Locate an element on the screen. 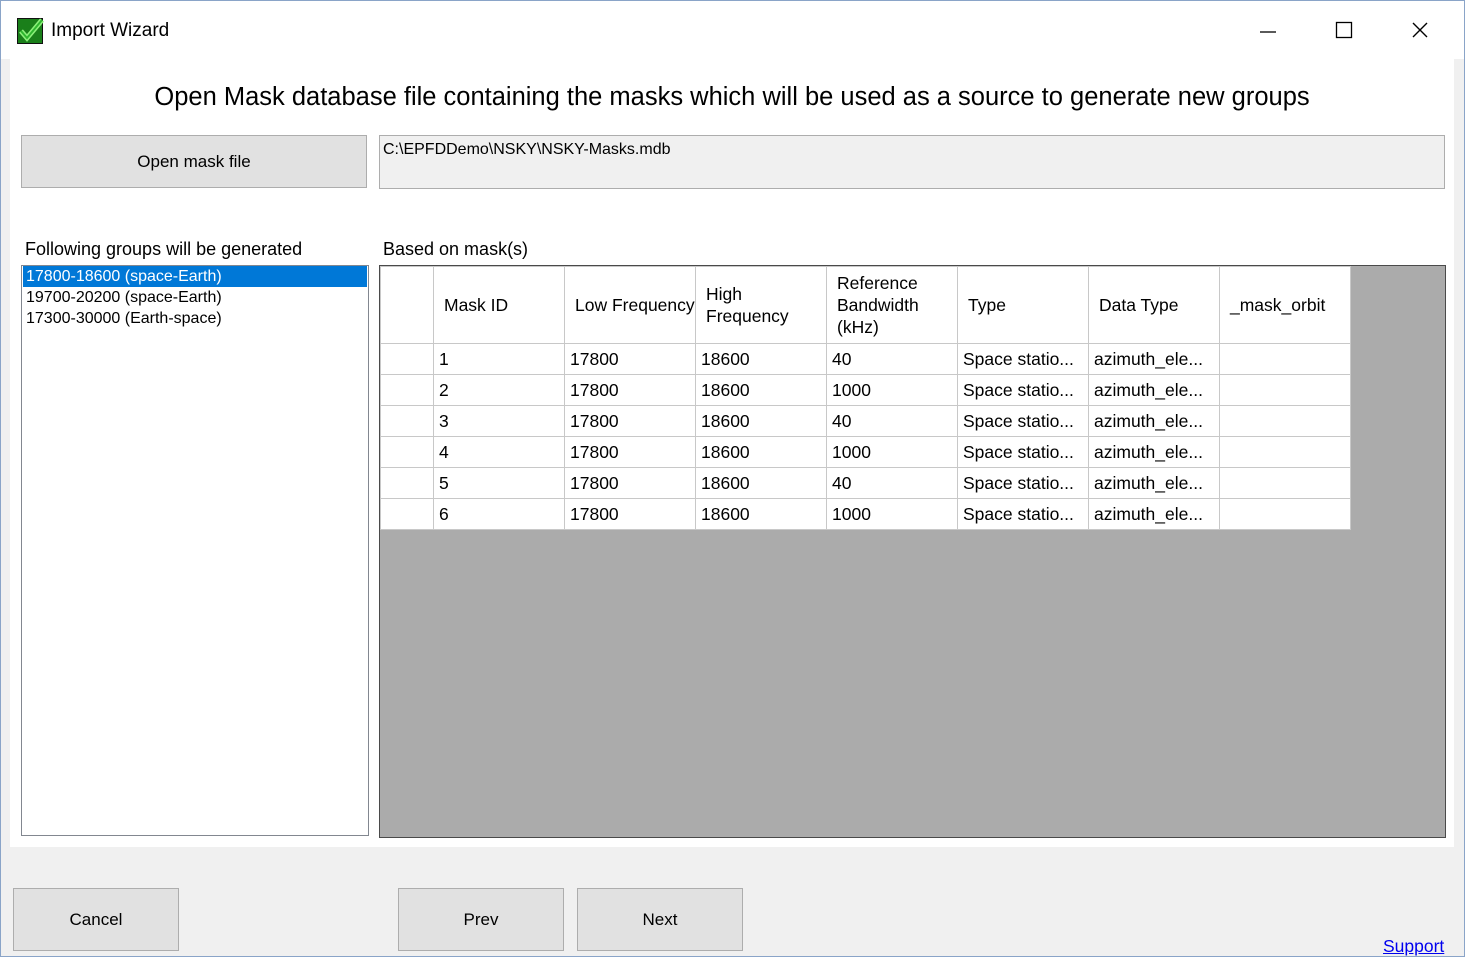  window-title: Import Wizard is located at coordinates (110, 30).